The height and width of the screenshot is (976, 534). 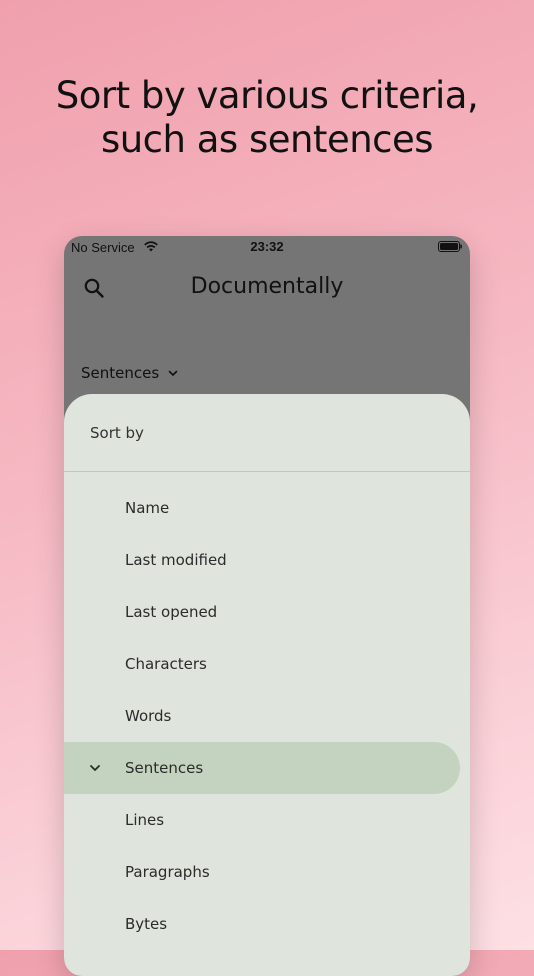 I want to click on sheet-divider, so click(x=267, y=471).